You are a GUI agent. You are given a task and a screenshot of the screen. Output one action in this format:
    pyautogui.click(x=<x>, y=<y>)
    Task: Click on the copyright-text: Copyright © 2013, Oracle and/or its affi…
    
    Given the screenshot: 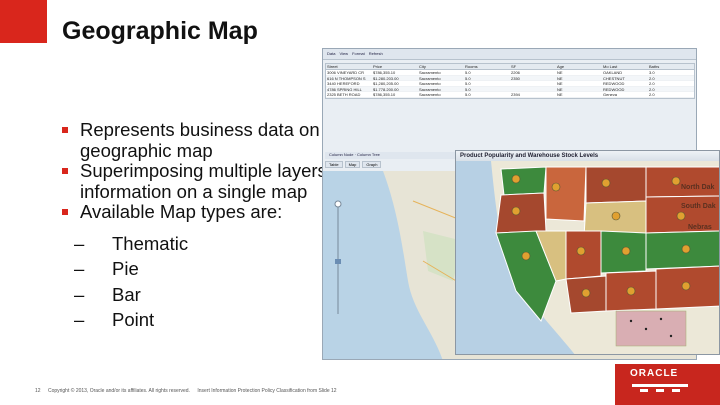 What is the action you would take?
    pyautogui.click(x=118, y=391)
    